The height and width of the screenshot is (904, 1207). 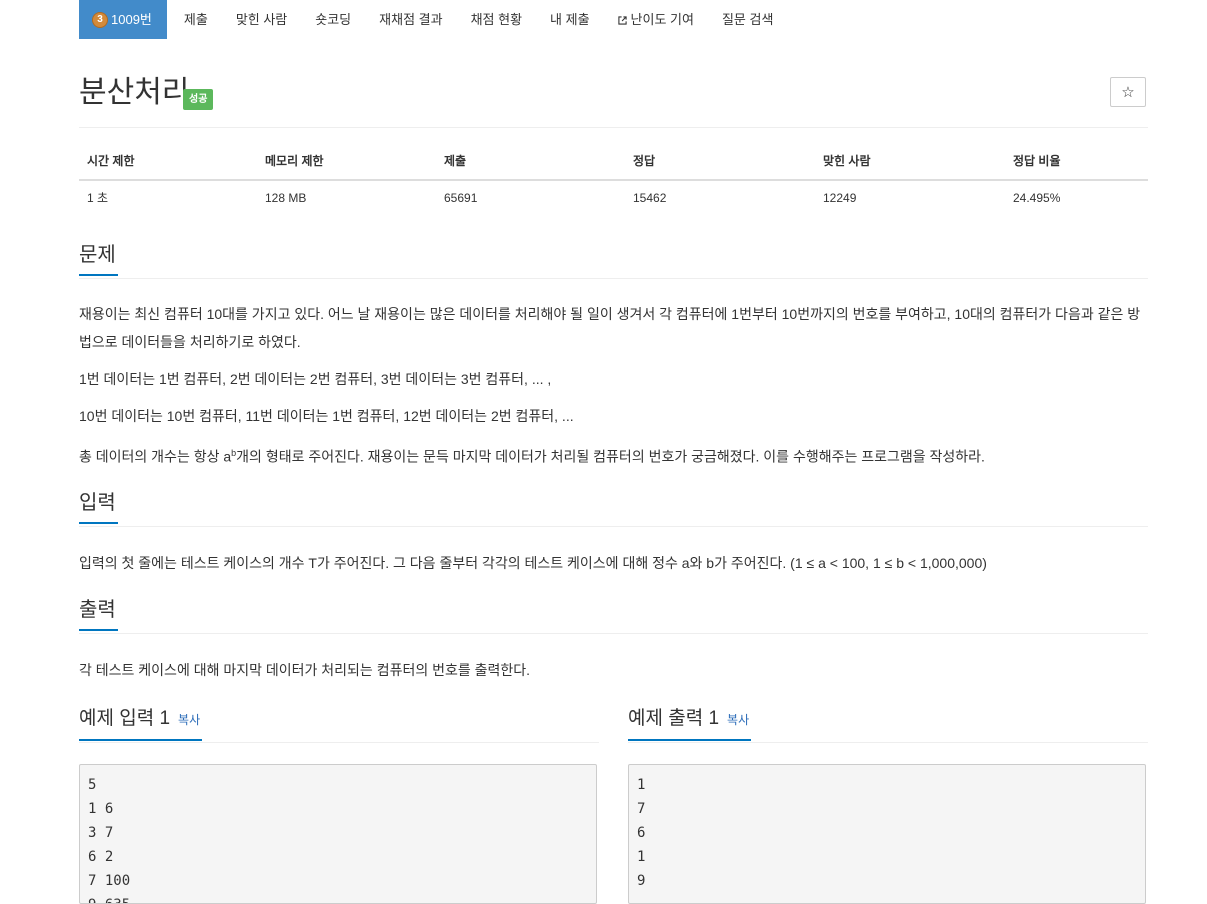 I want to click on tab-submit: 제출, so click(x=194, y=19).